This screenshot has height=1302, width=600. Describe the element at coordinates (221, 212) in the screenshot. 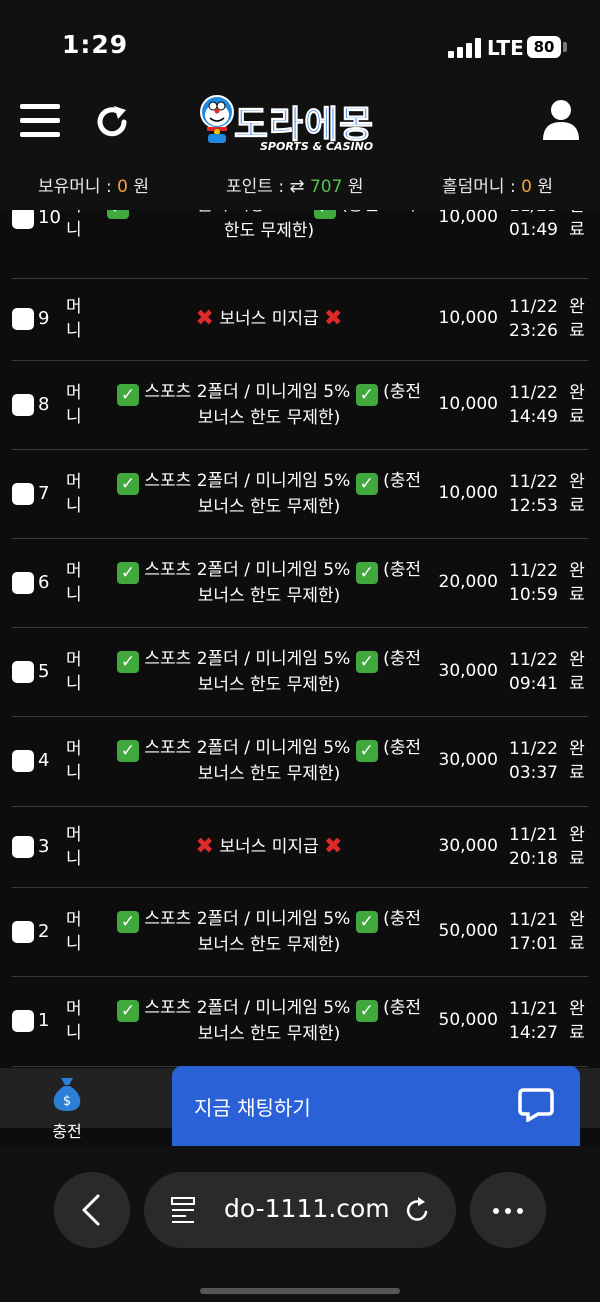

I see `bonus-line1: 스포츠 3폴더 이상 15%` at that location.